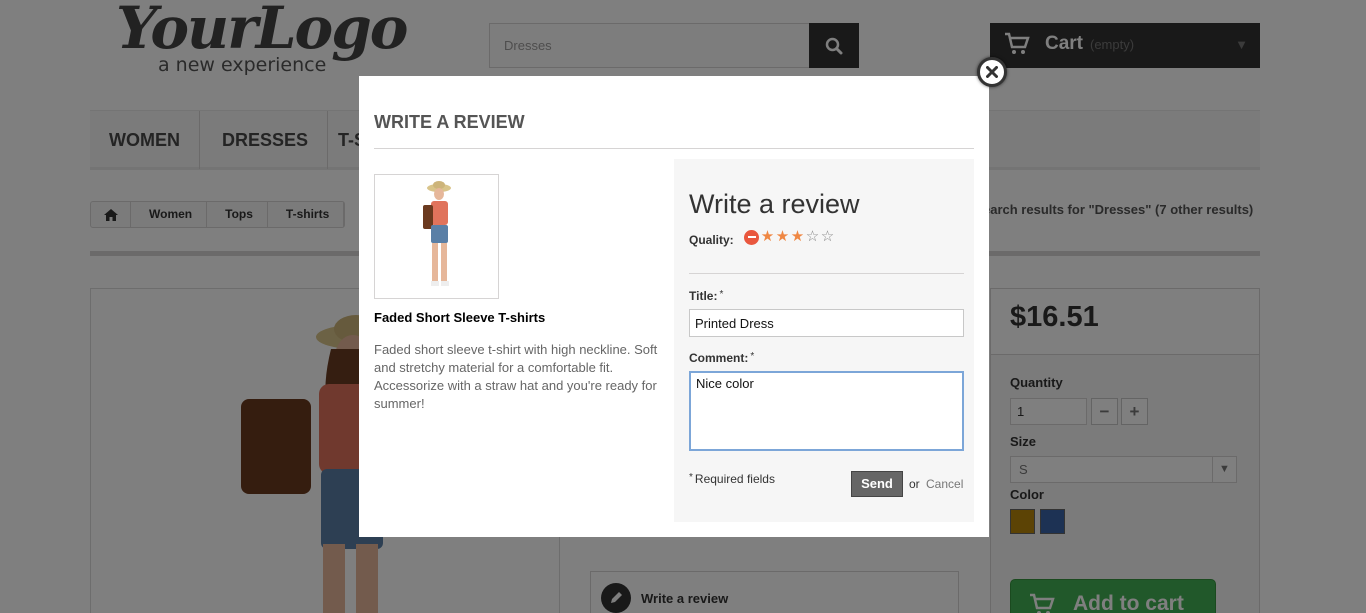 This screenshot has width=1366, height=613. I want to click on modal-heading: WRITE A REVIEW, so click(449, 122).